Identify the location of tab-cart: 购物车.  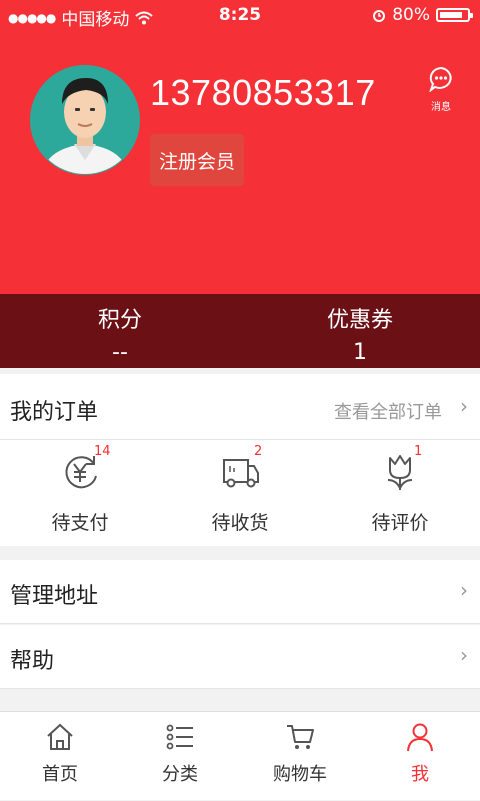
(300, 756).